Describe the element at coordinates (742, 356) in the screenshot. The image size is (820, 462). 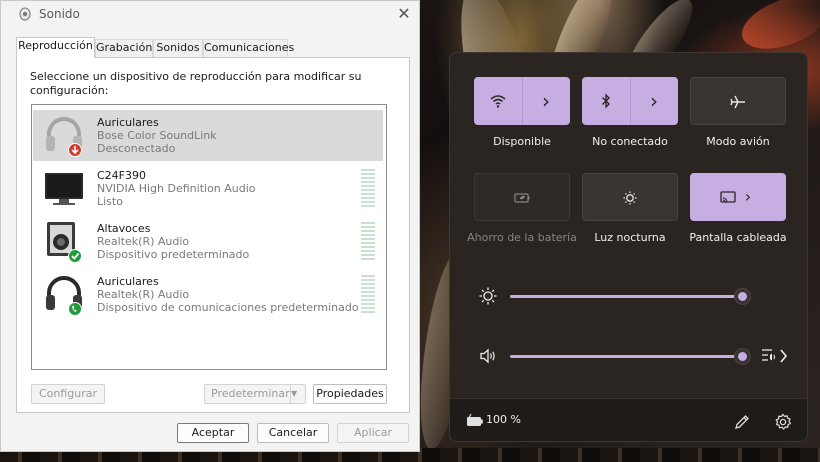
I see `volume-slider-thumb` at that location.